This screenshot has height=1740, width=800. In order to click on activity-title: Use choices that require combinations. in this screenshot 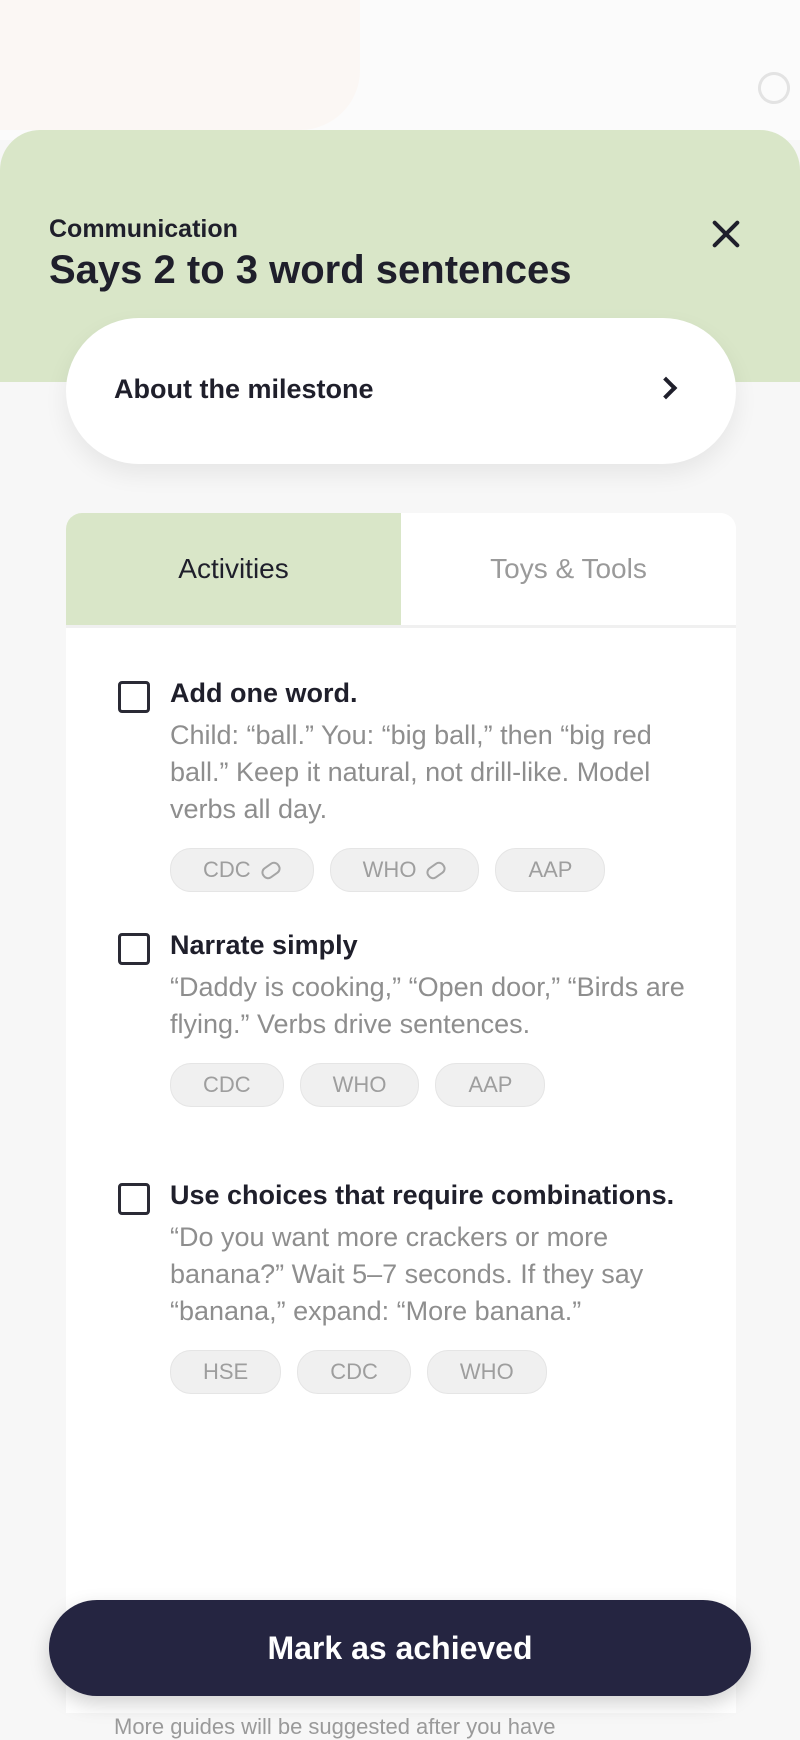, I will do `click(422, 1195)`.